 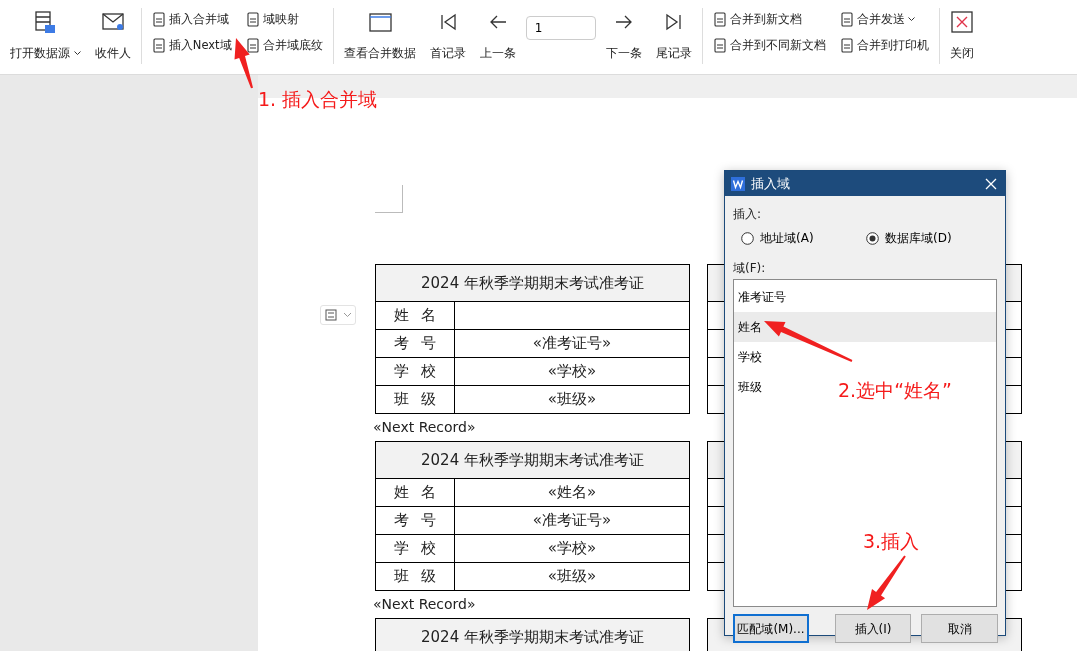 What do you see at coordinates (769, 20) in the screenshot?
I see `toolbar-button: 合并到新文档` at bounding box center [769, 20].